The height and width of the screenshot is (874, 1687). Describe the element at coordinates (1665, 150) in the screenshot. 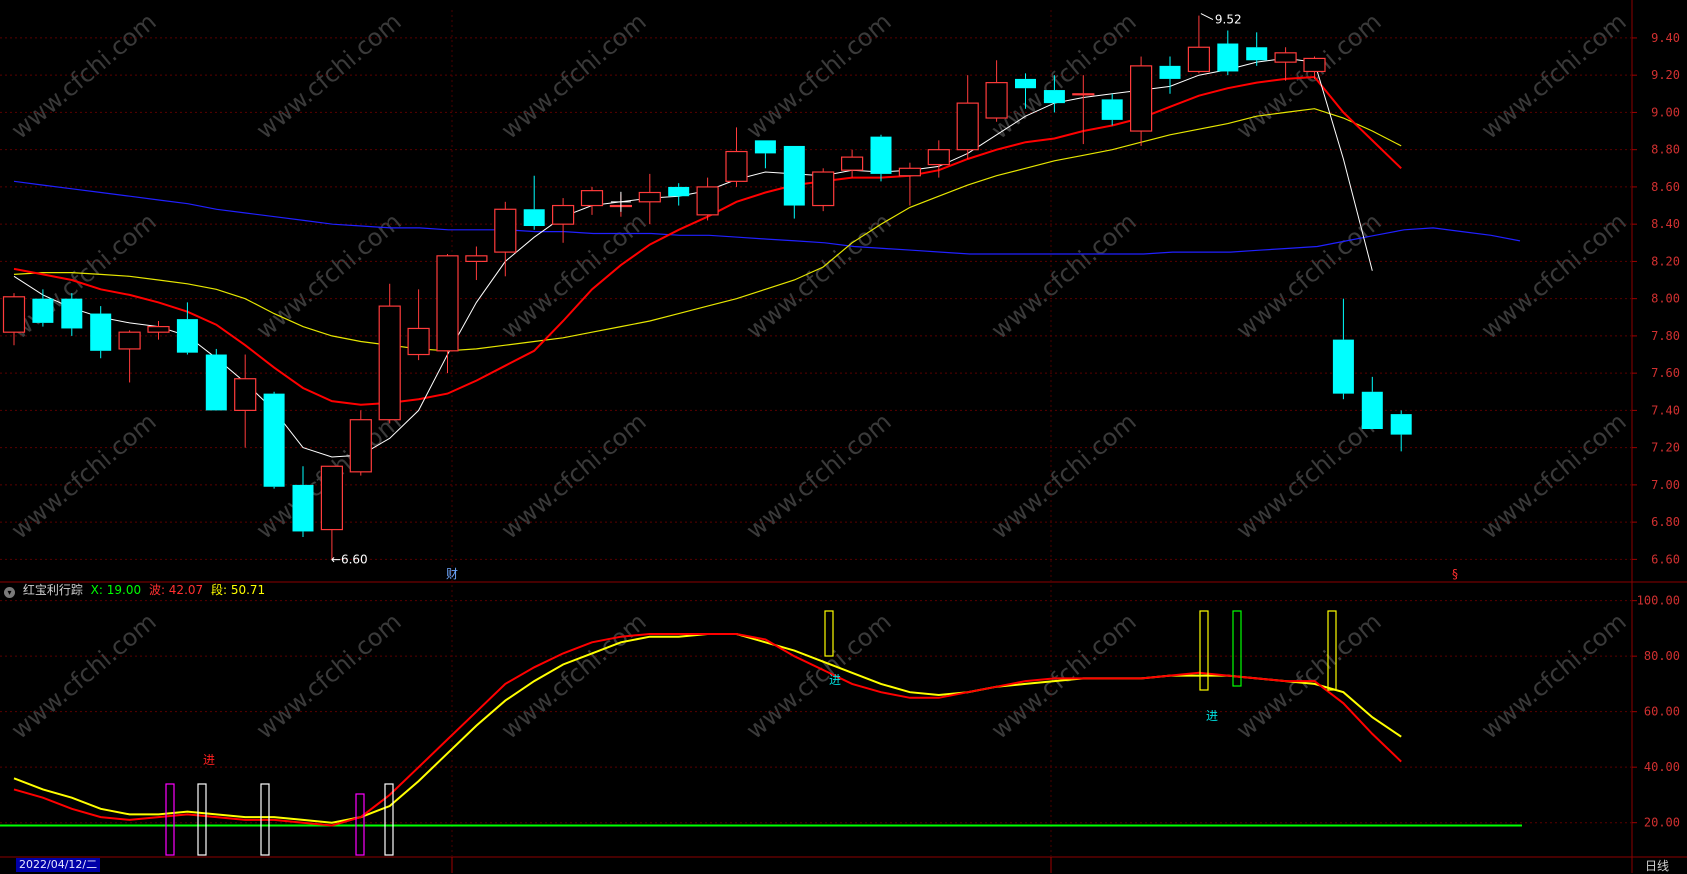

I see `price-tick-label: 8.80` at that location.